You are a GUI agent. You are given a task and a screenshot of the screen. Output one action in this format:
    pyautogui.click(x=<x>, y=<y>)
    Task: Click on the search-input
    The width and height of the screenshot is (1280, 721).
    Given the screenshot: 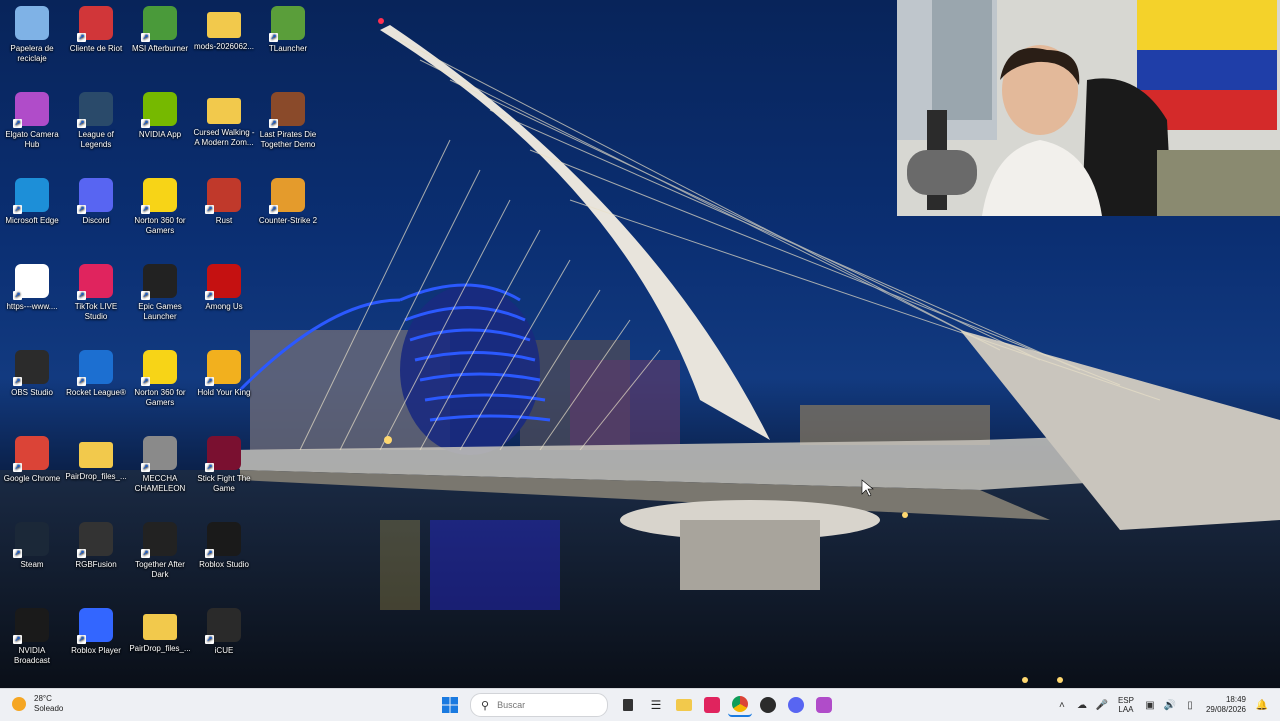 What is the action you would take?
    pyautogui.click(x=547, y=705)
    